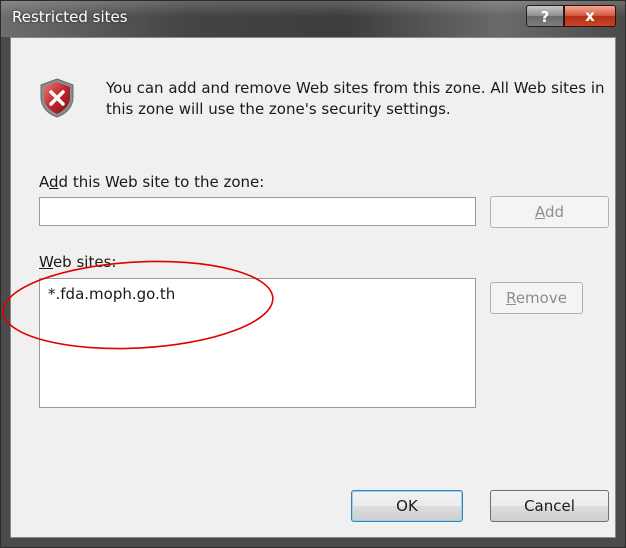 The height and width of the screenshot is (548, 626). I want to click on cancel-button: Cancel, so click(549, 506).